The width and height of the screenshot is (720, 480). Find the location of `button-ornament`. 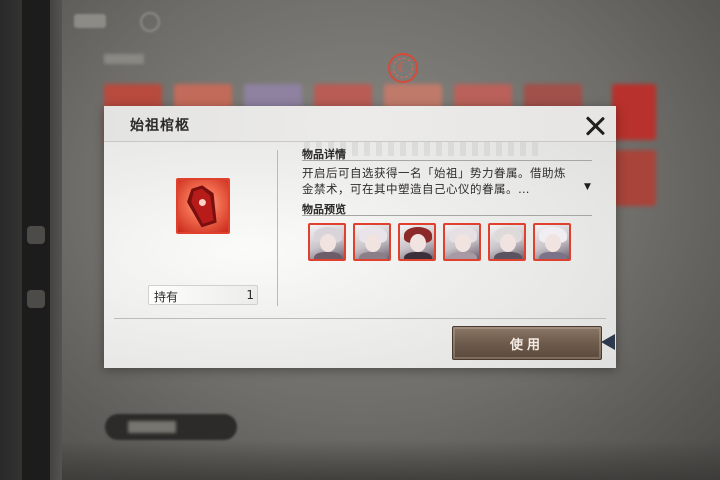

button-ornament is located at coordinates (608, 342).